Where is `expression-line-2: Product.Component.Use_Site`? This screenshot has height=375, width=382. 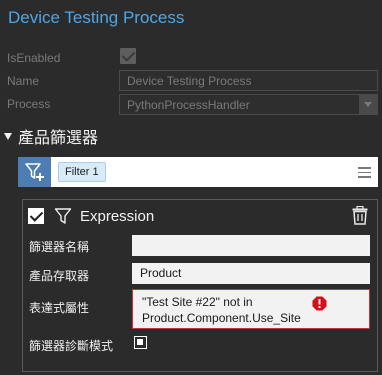
expression-line-2: Product.Component.Use_Site is located at coordinates (221, 318).